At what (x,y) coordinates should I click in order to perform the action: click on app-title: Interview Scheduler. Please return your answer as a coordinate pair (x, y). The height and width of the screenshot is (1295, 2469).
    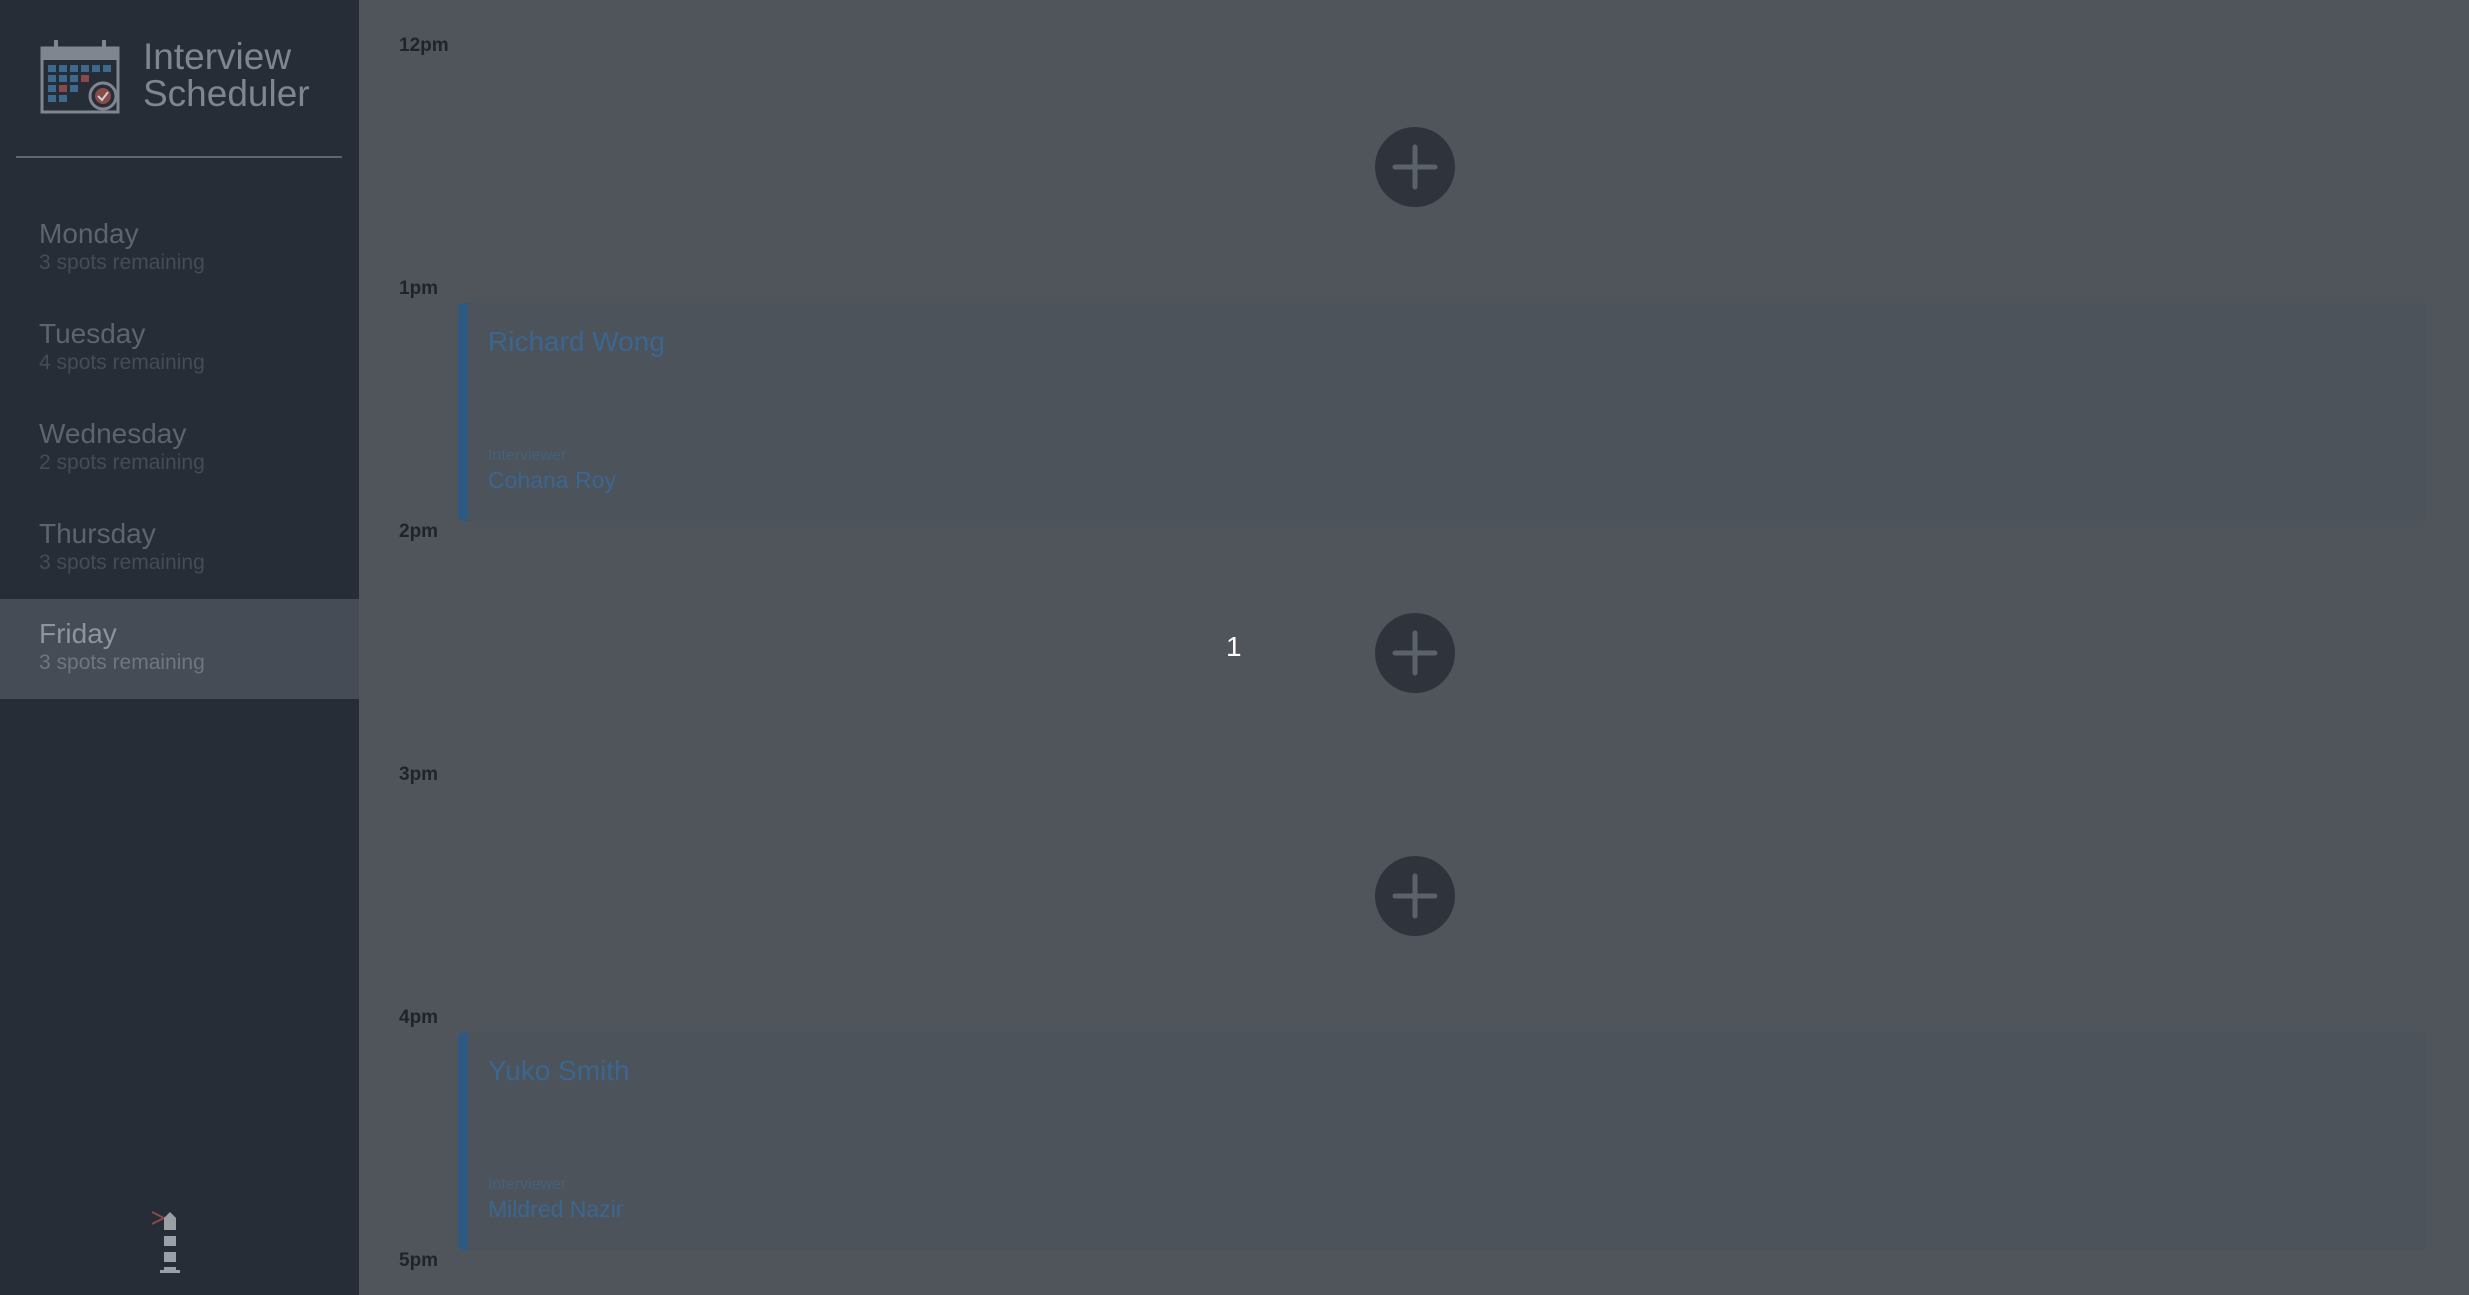
    Looking at the image, I should click on (226, 75).